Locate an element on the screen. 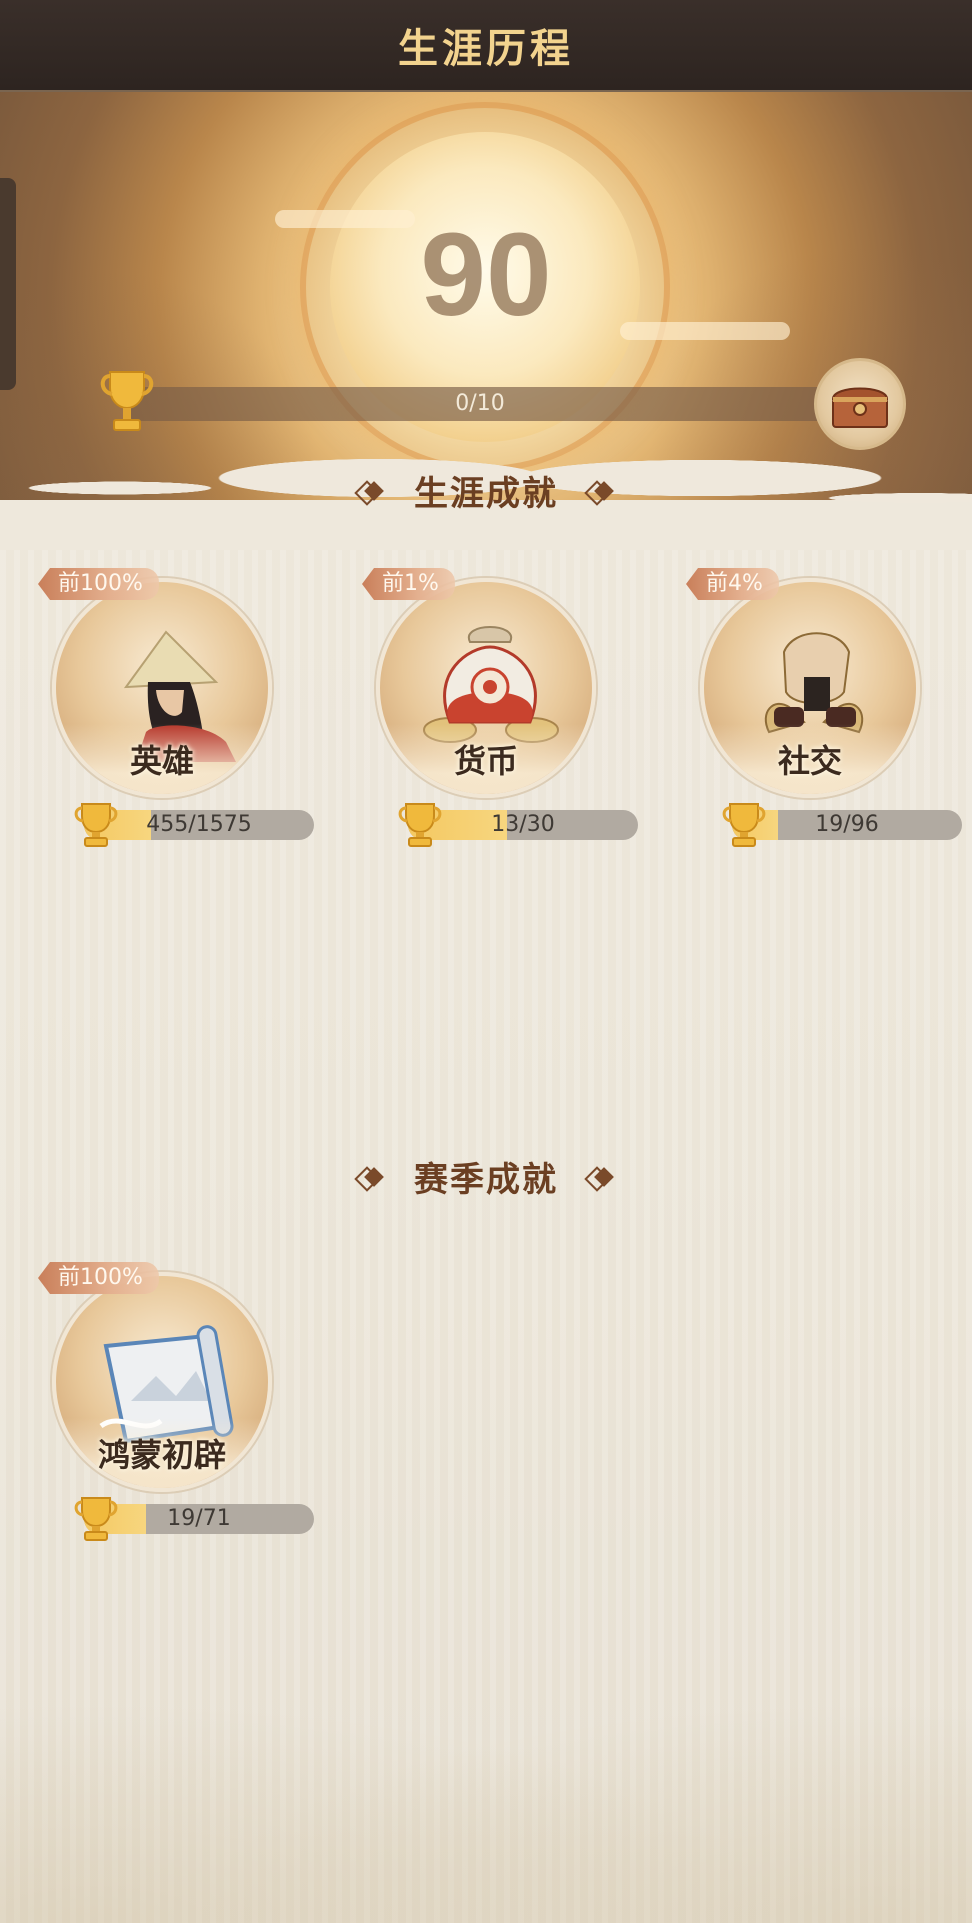 Image resolution: width=972 pixels, height=1923 pixels. achievement-card-hero: 前100% 英雄 455/1575 is located at coordinates (176, 708).